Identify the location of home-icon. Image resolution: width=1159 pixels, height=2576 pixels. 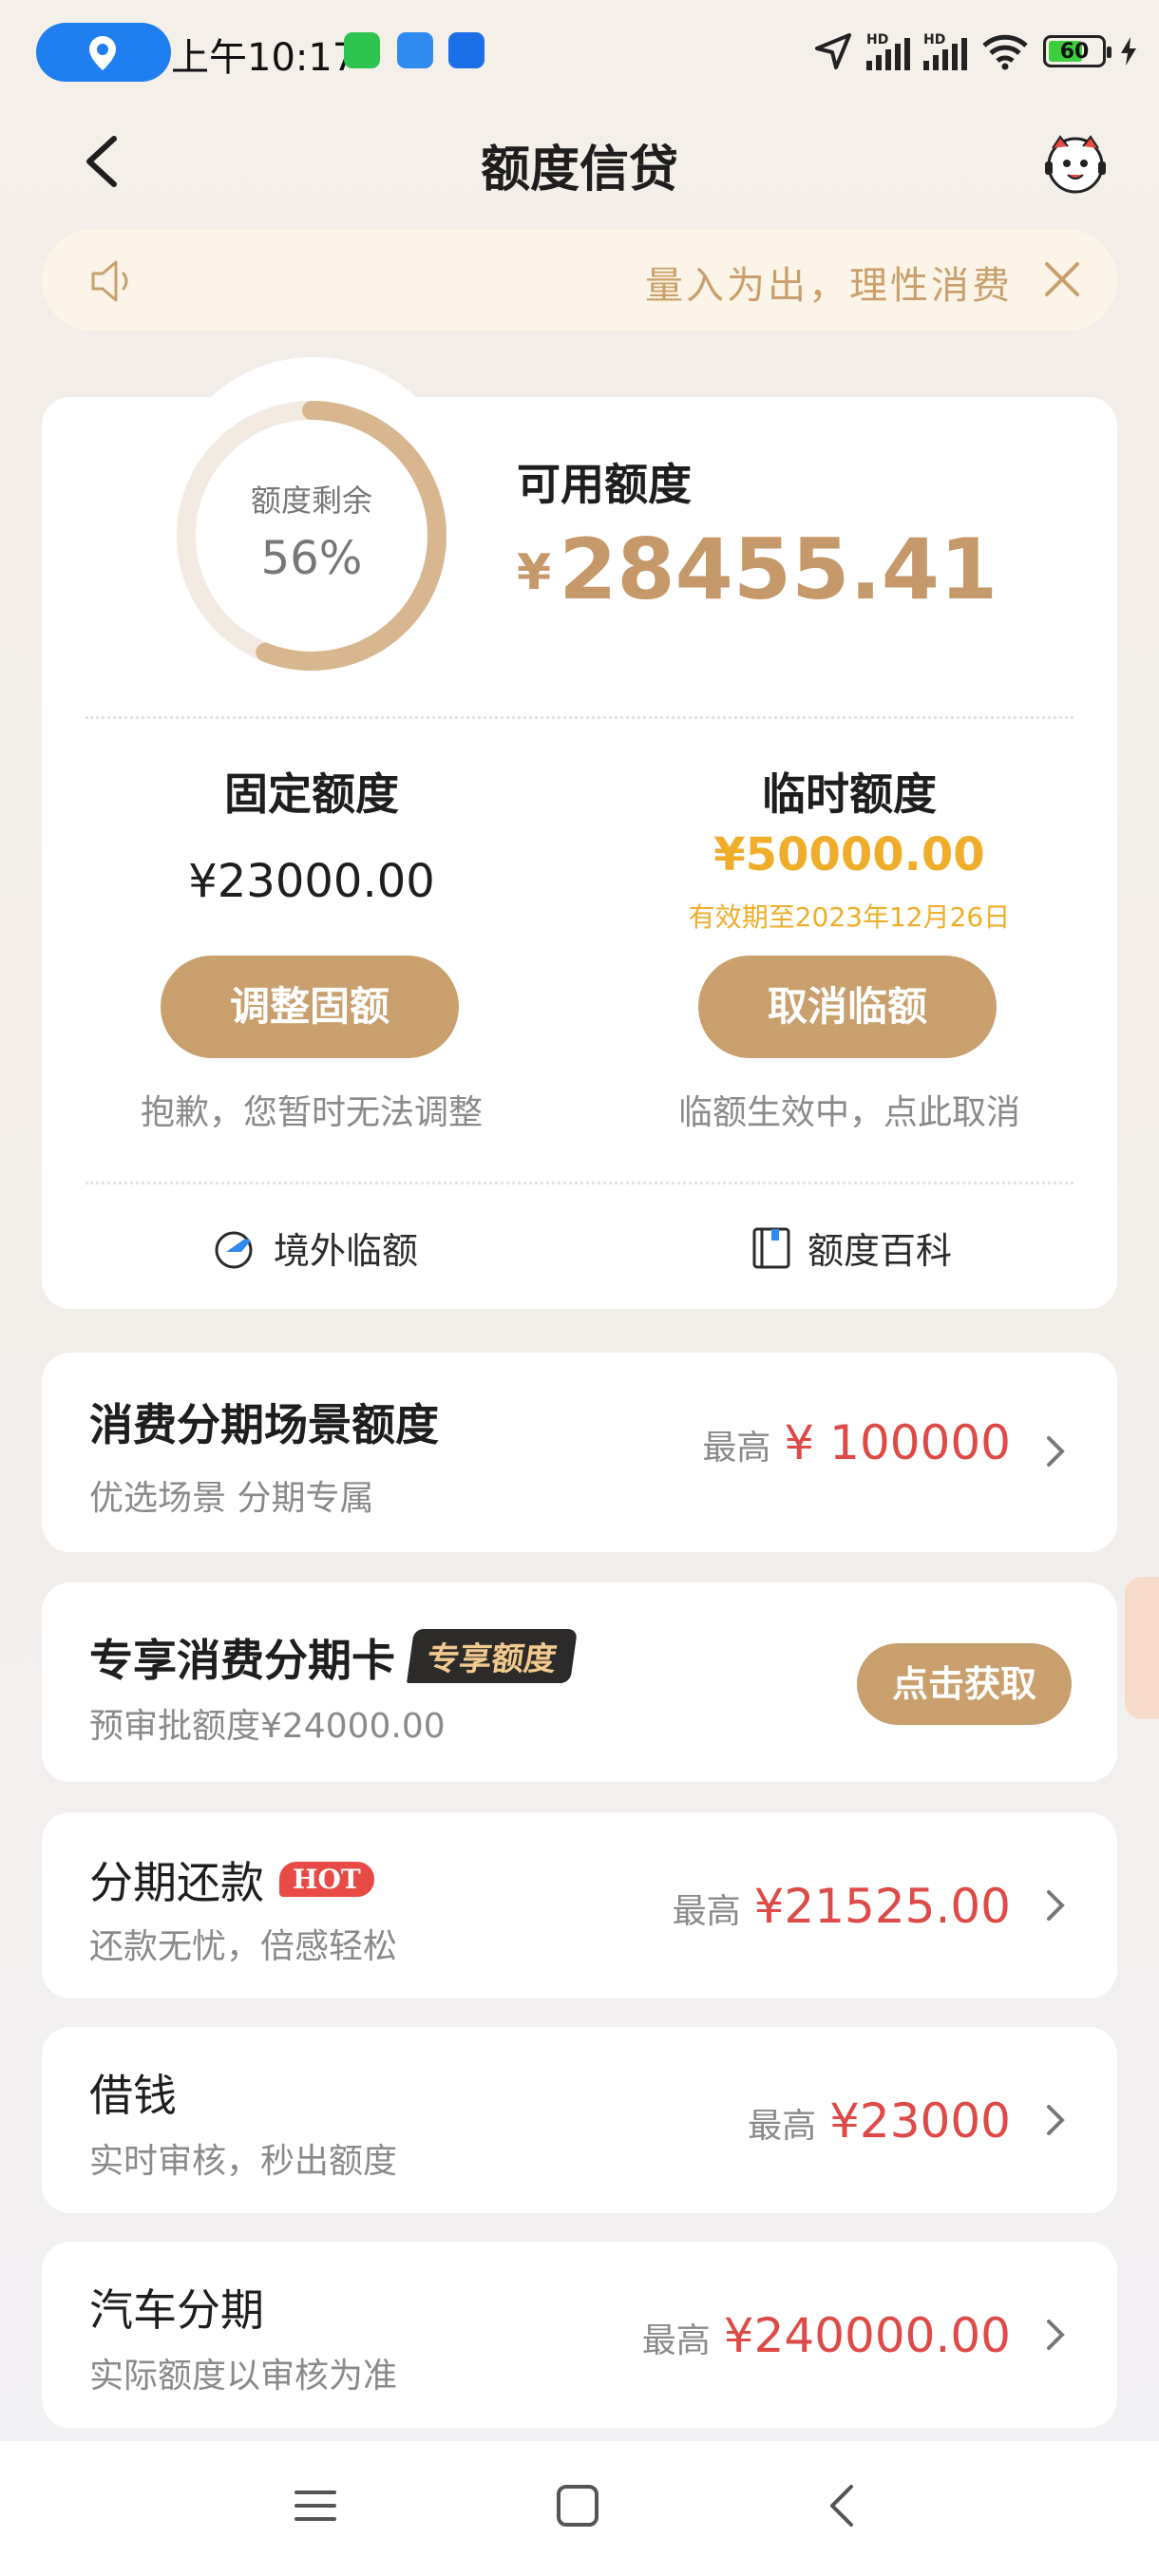
(577, 2506).